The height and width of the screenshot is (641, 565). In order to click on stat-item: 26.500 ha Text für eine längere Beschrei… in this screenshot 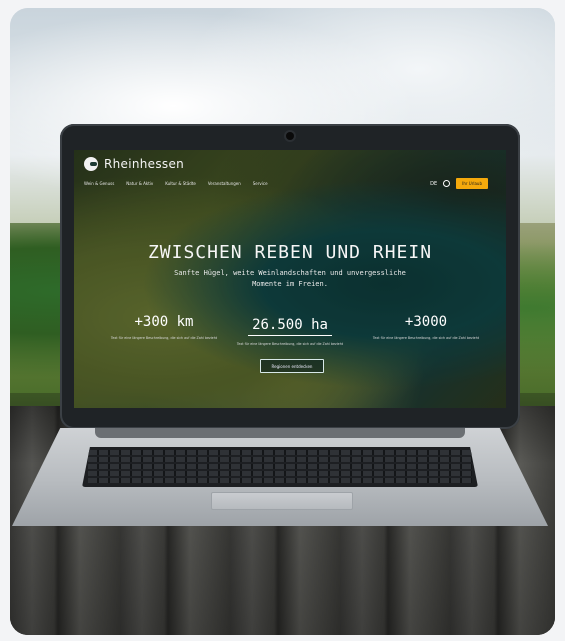, I will do `click(290, 330)`.